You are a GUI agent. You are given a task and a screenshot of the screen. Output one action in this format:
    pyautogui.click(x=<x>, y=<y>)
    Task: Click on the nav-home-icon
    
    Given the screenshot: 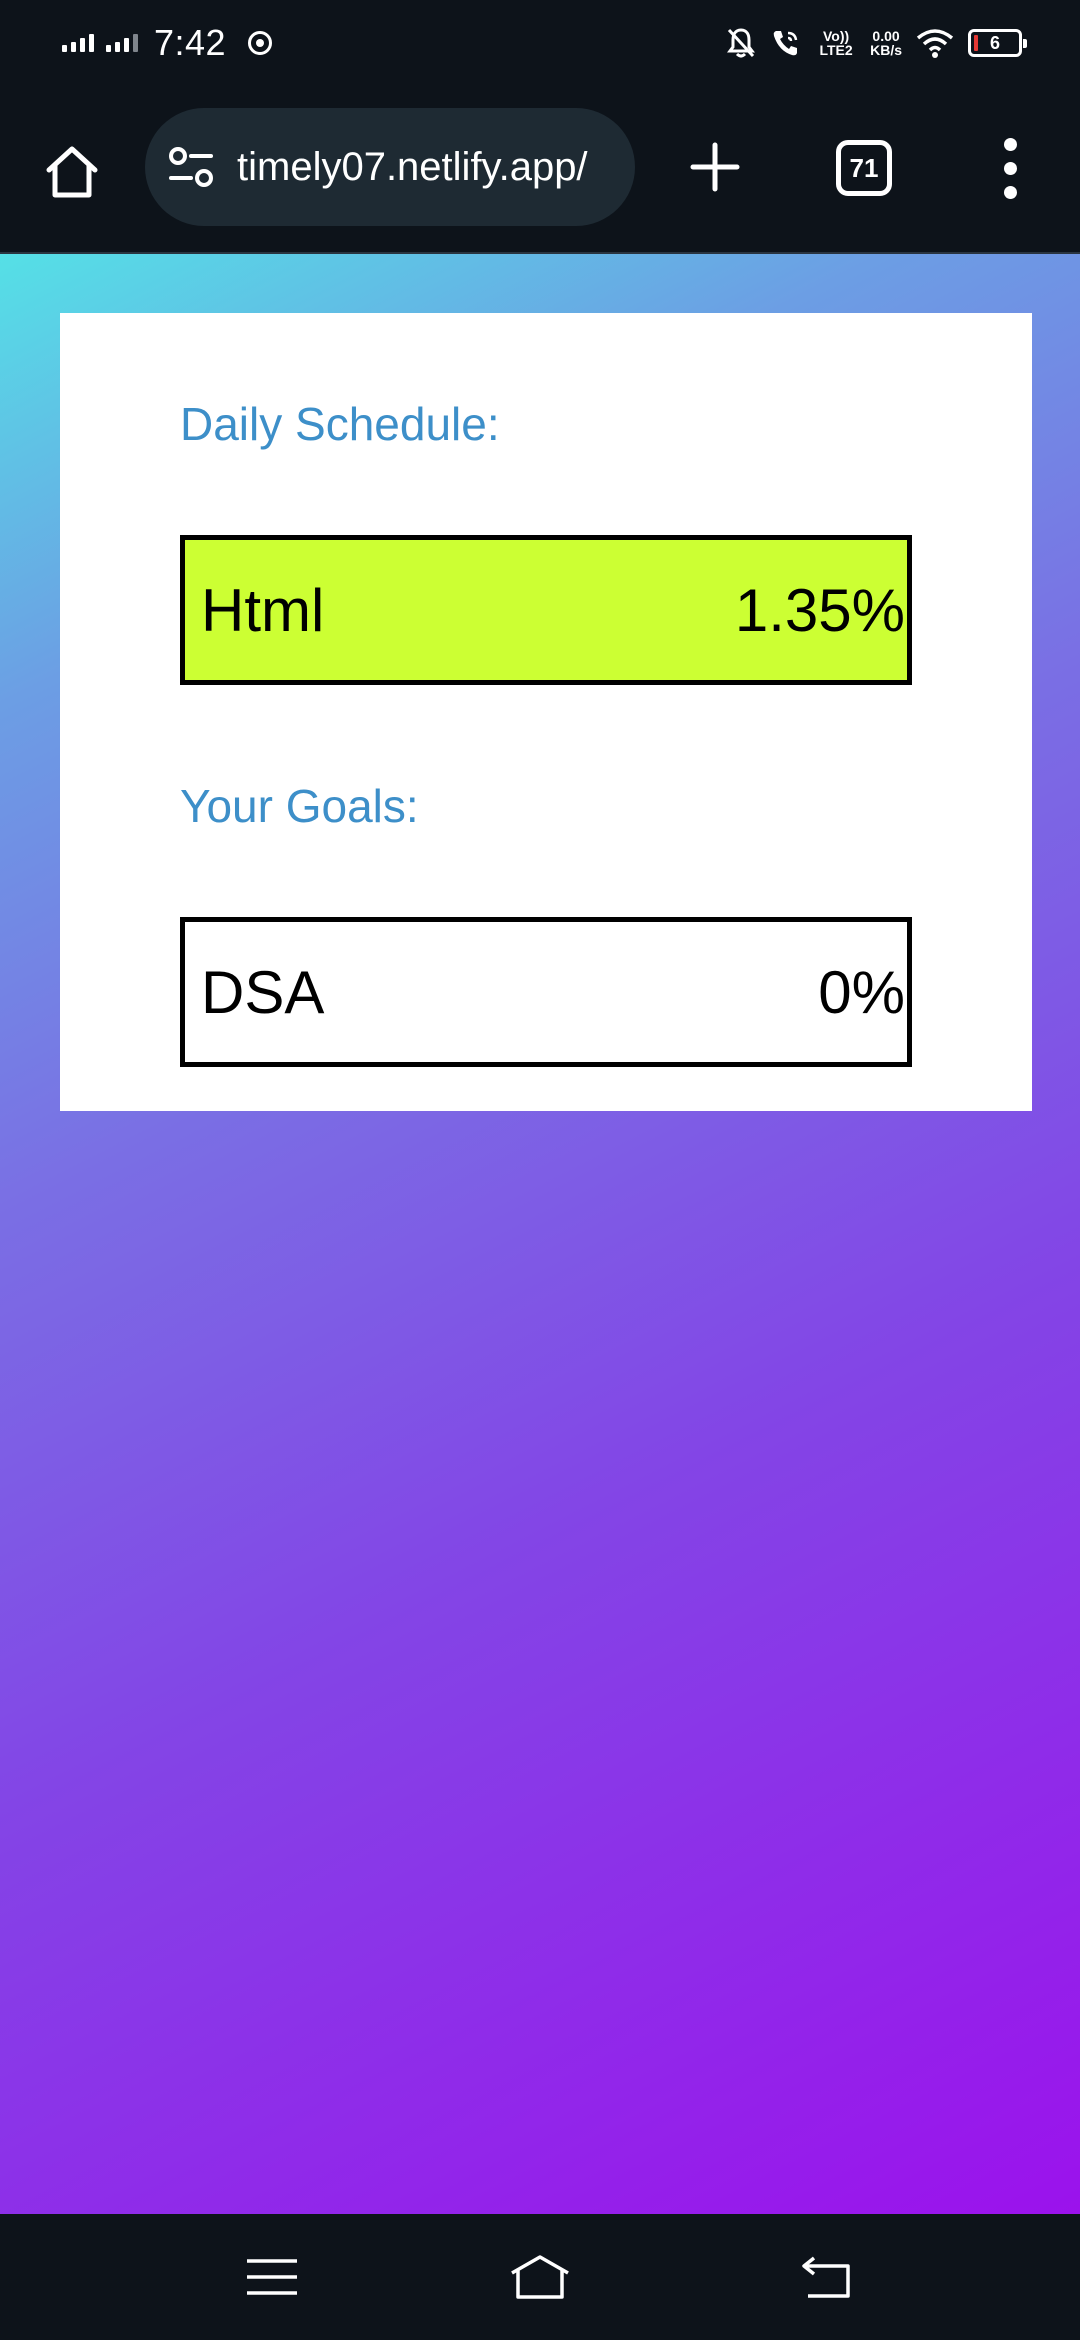 What is the action you would take?
    pyautogui.click(x=540, y=2277)
    